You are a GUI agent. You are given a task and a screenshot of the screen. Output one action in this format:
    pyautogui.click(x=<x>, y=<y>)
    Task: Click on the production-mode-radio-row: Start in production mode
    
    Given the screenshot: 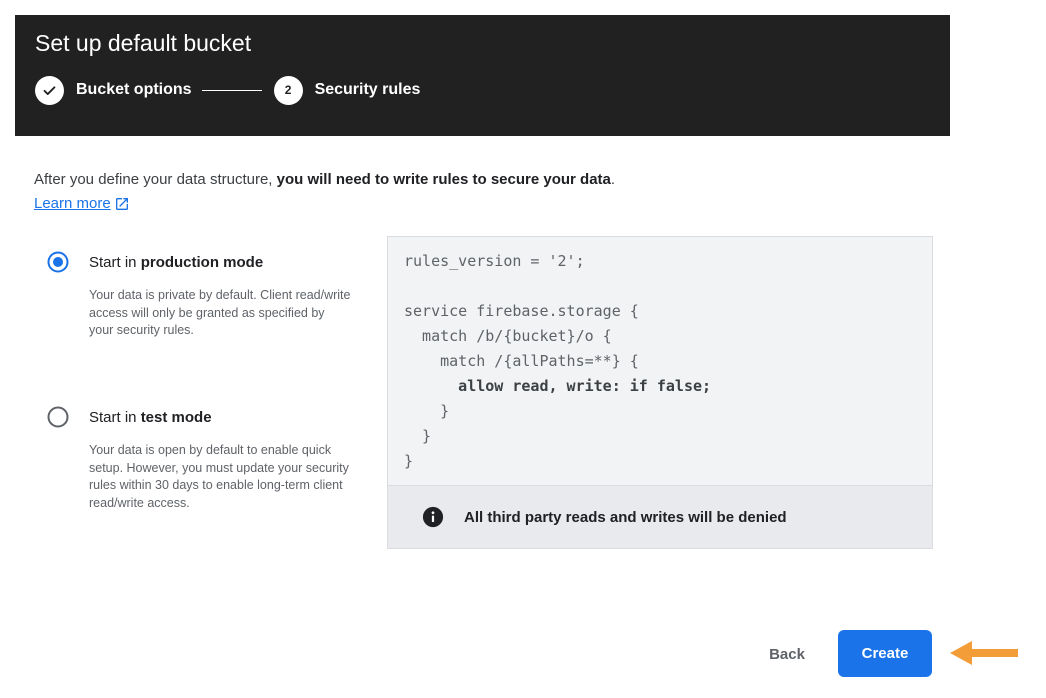 What is the action you would take?
    pyautogui.click(x=197, y=262)
    